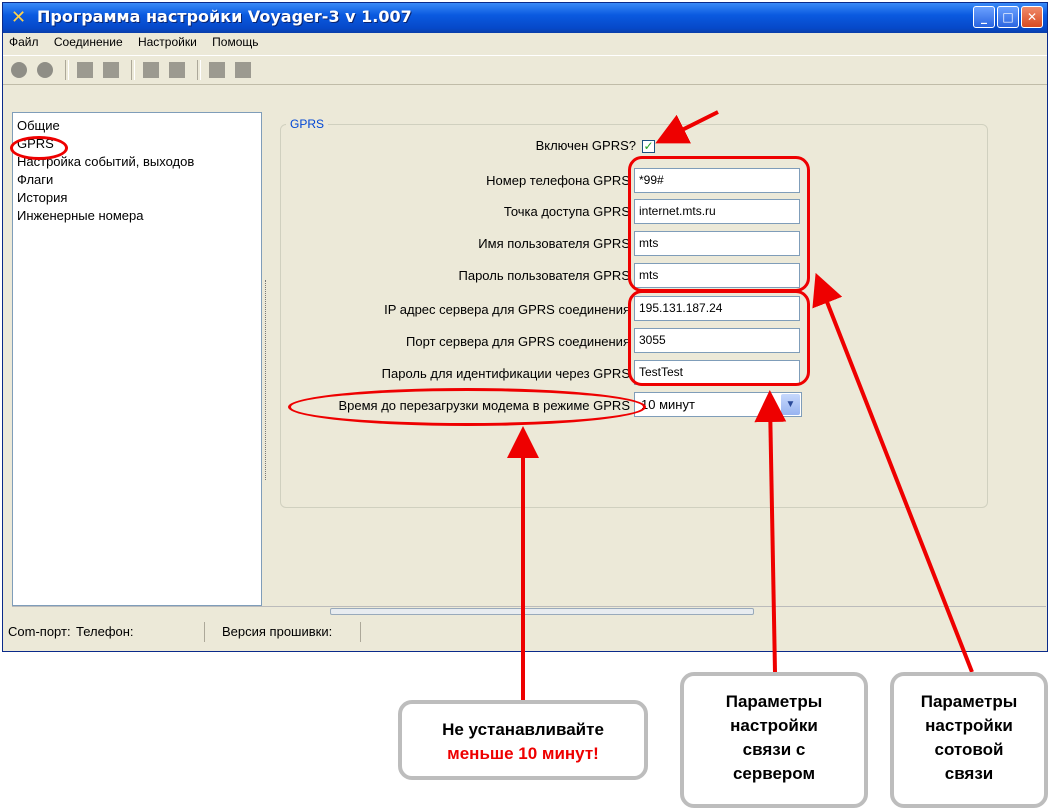 Image resolution: width=1050 pixels, height=812 pixels. Describe the element at coordinates (774, 701) in the screenshot. I see `server-callout-line1: Параметры` at that location.